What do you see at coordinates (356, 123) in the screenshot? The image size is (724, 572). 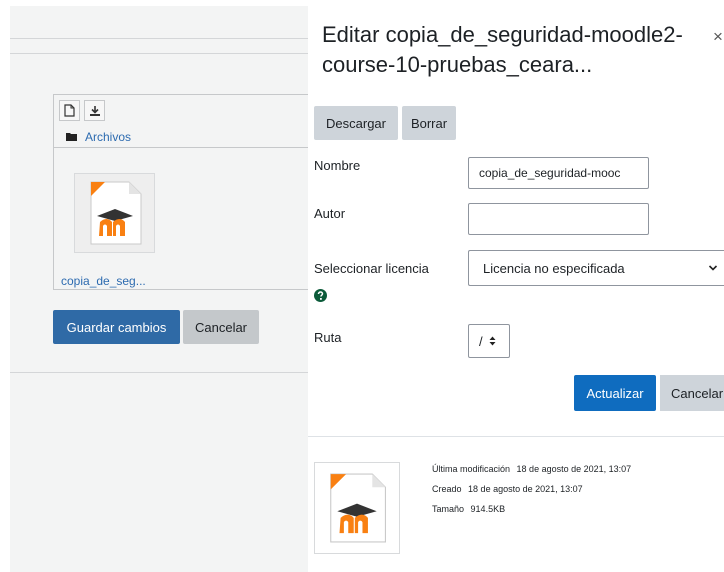 I see `download-button: Descargar` at bounding box center [356, 123].